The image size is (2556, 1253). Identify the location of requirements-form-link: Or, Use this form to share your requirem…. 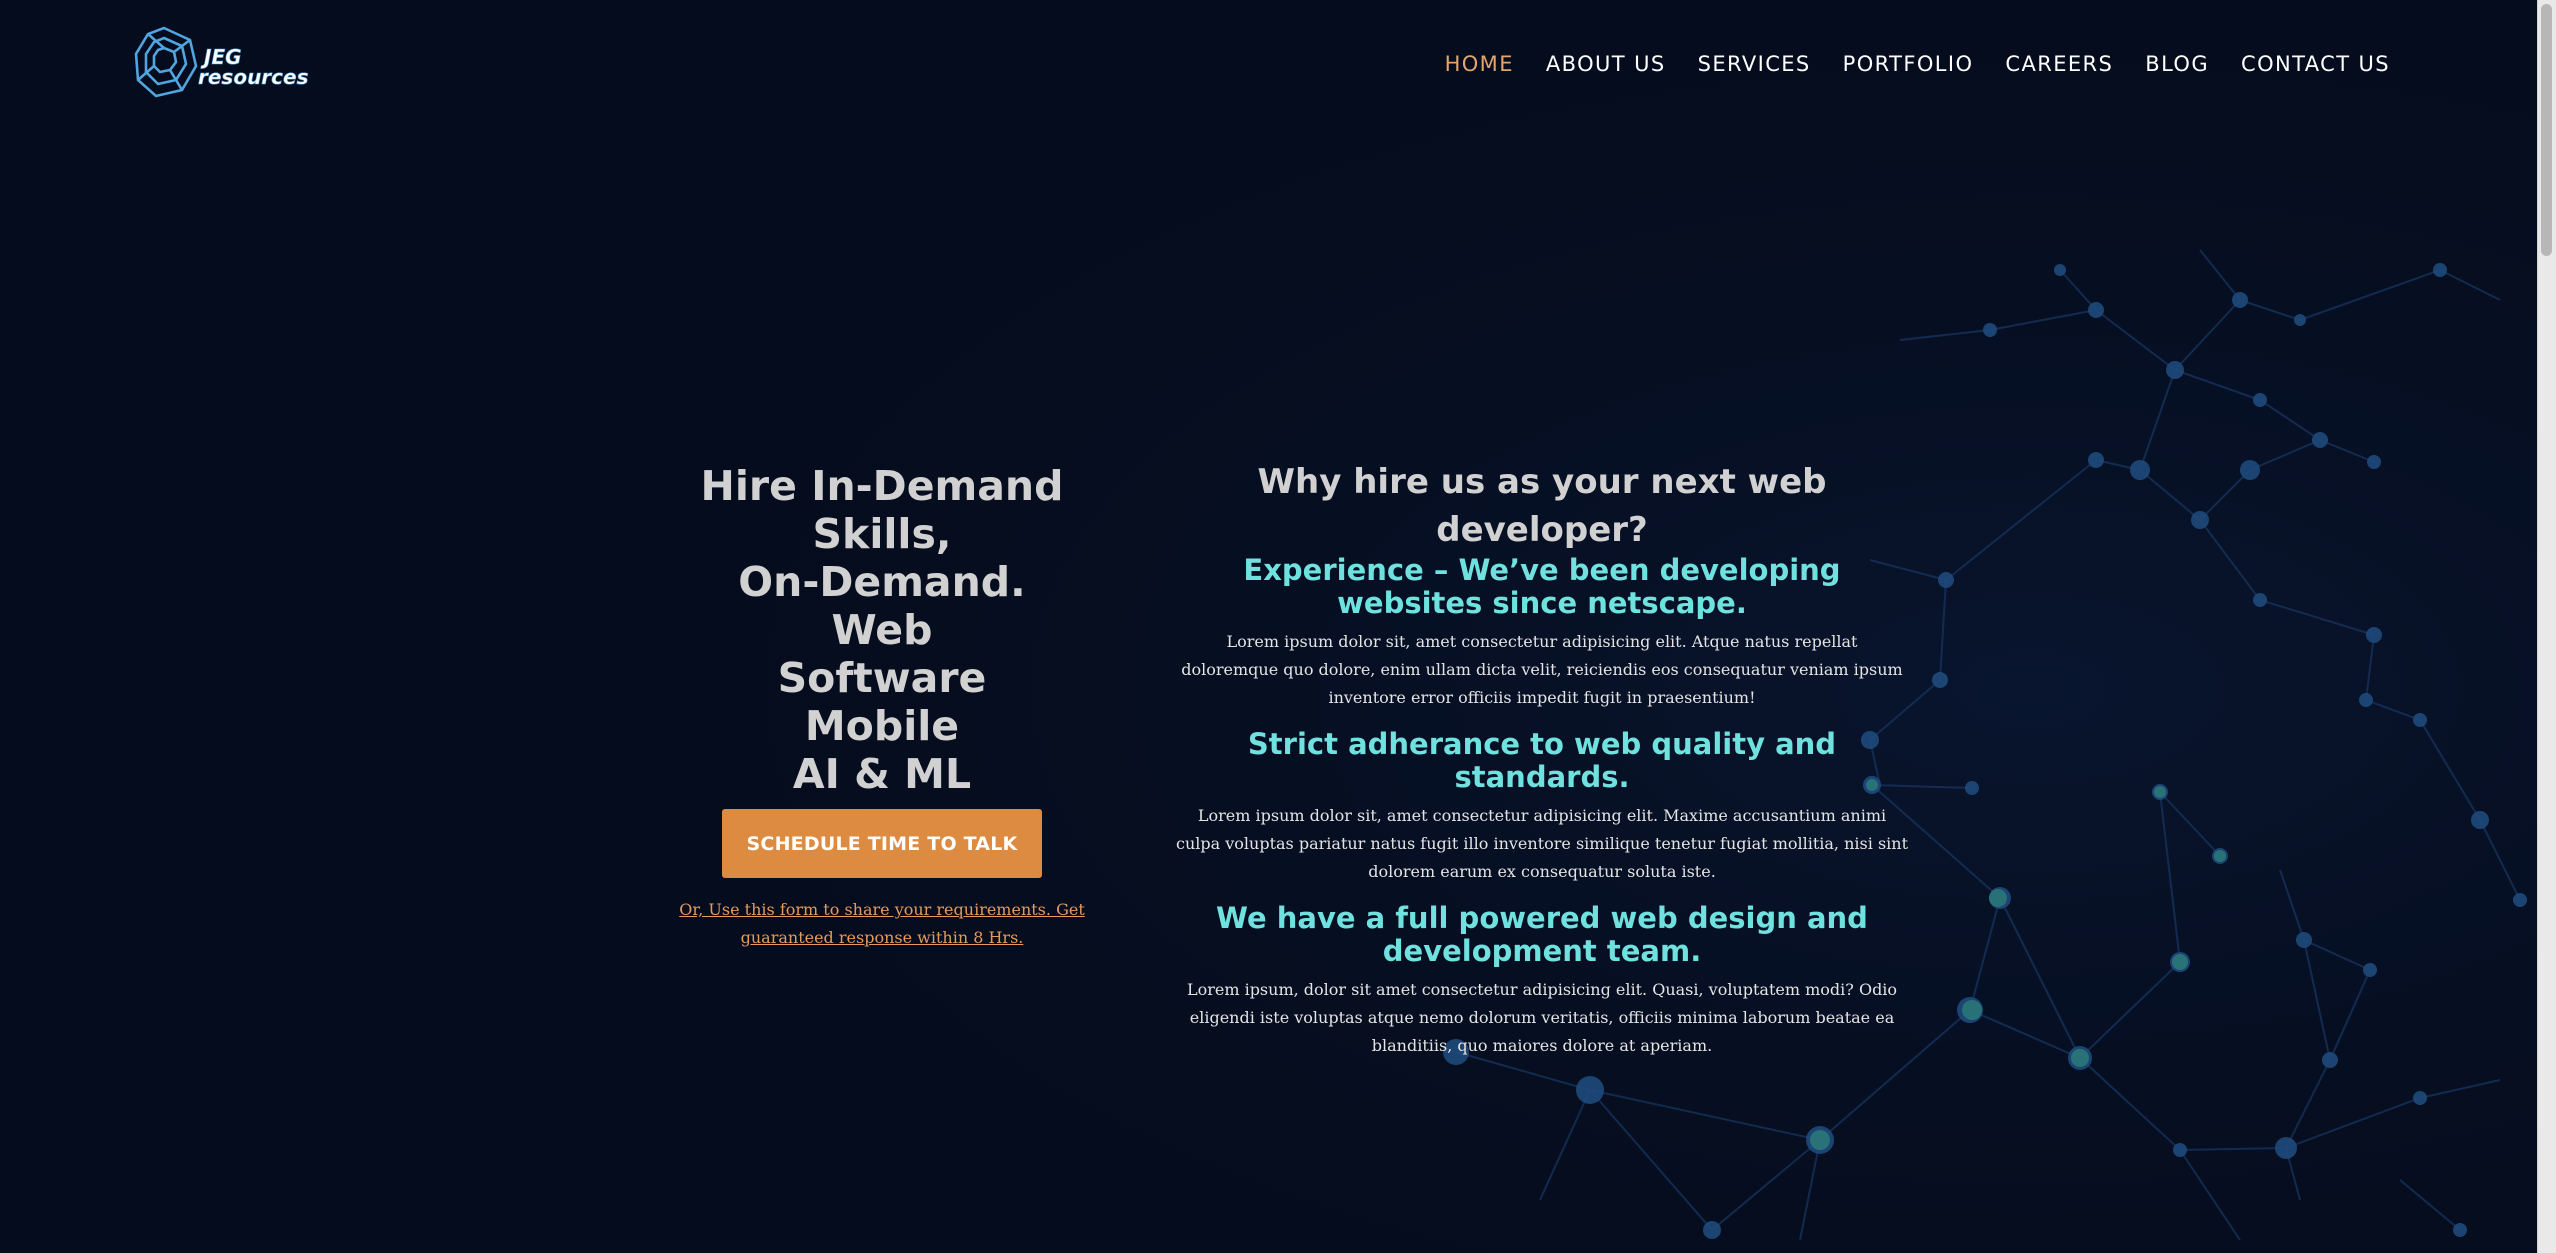
(882, 924).